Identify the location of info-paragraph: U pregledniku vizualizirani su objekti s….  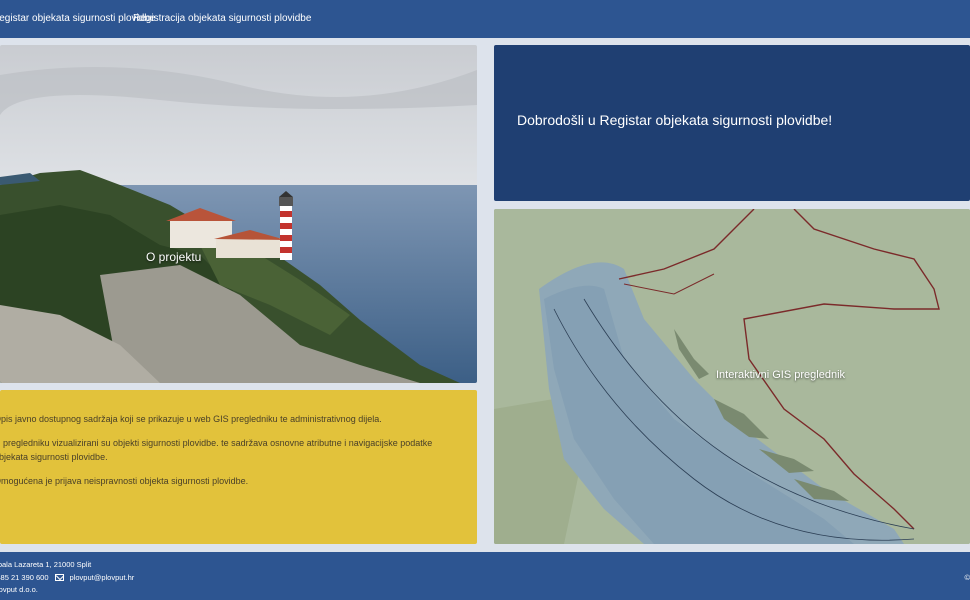
(216, 450).